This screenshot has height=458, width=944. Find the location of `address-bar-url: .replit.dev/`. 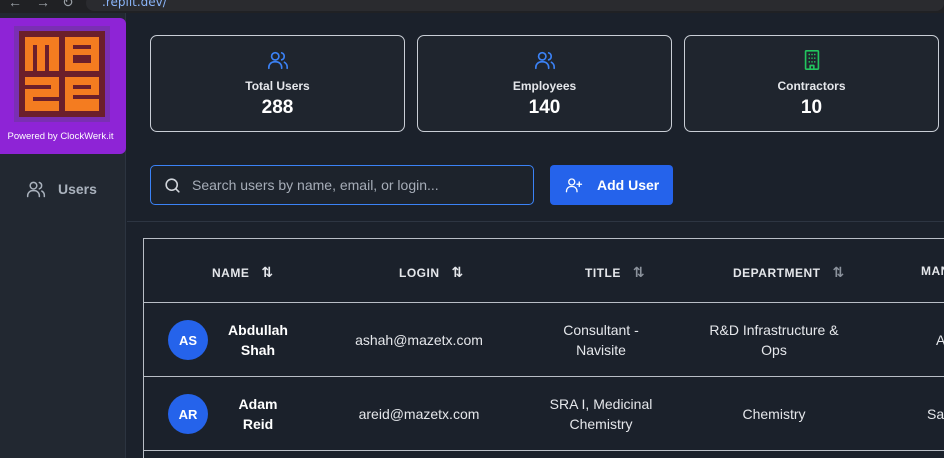

address-bar-url: .replit.dev/ is located at coordinates (134, 4).